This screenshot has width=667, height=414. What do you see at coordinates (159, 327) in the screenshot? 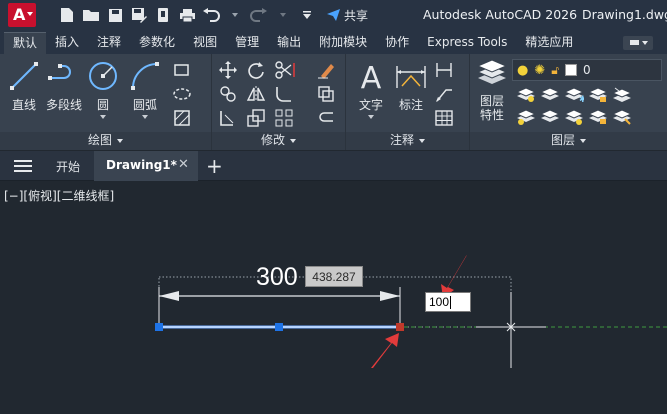
I see `grip-start` at bounding box center [159, 327].